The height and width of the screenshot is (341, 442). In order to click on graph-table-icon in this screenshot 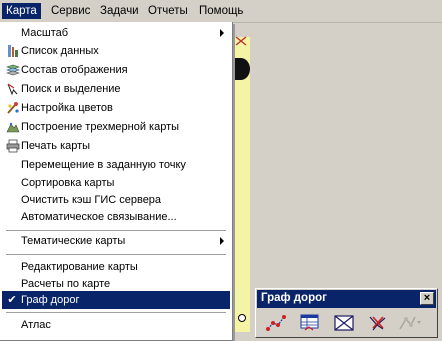, I will do `click(309, 322)`.